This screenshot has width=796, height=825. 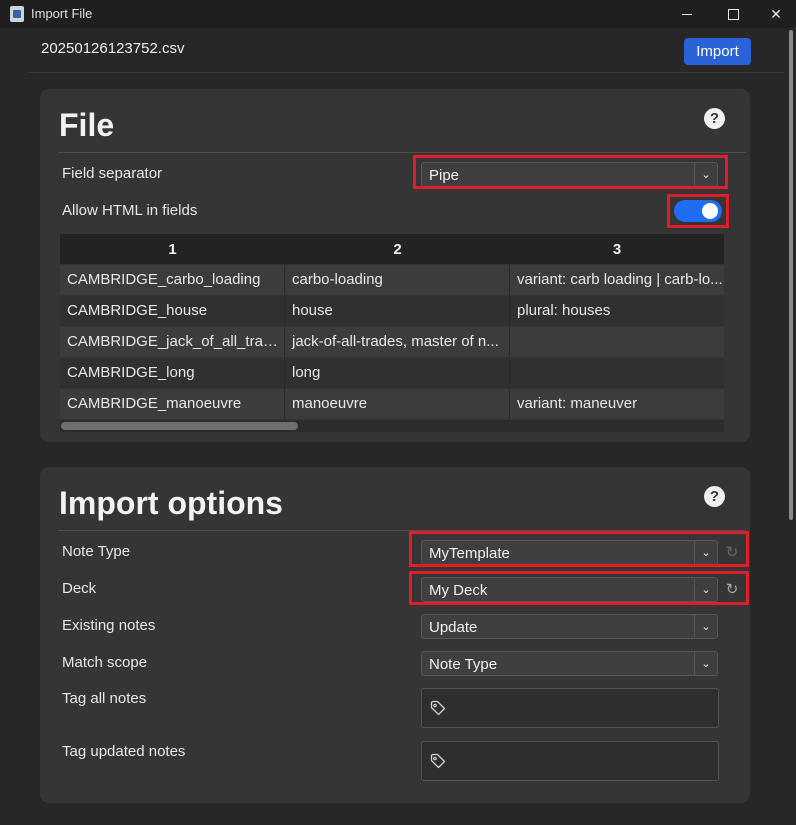 I want to click on deck-label: Deck, so click(x=79, y=588).